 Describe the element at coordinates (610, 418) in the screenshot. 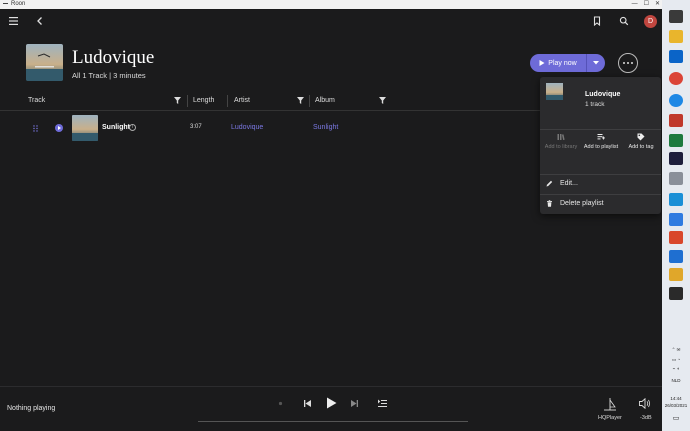

I see `audio-zone-name: HQPlayer` at that location.